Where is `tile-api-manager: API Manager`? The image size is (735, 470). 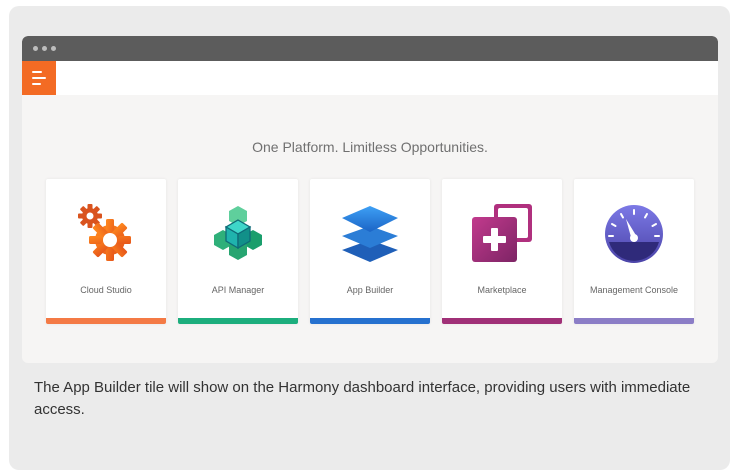 tile-api-manager: API Manager is located at coordinates (238, 251).